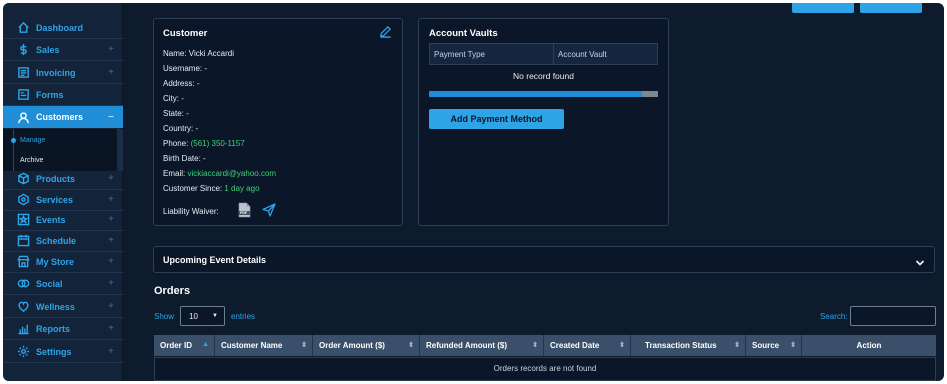  Describe the element at coordinates (63, 150) in the screenshot. I see `customers-submenu: Manage Archive` at that location.